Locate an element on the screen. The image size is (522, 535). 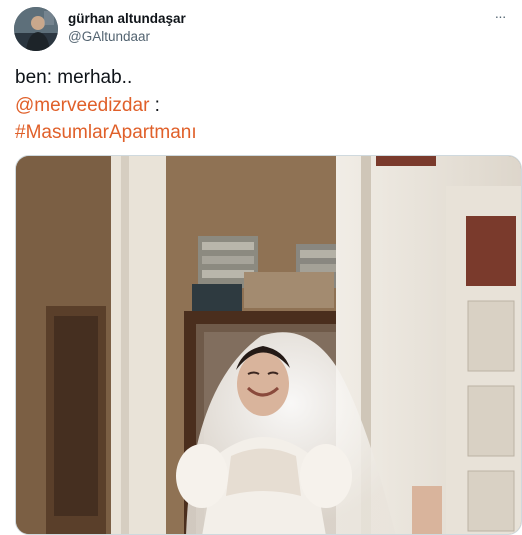
hashtag-link: #MasumlarApartmanı is located at coordinates (106, 132).